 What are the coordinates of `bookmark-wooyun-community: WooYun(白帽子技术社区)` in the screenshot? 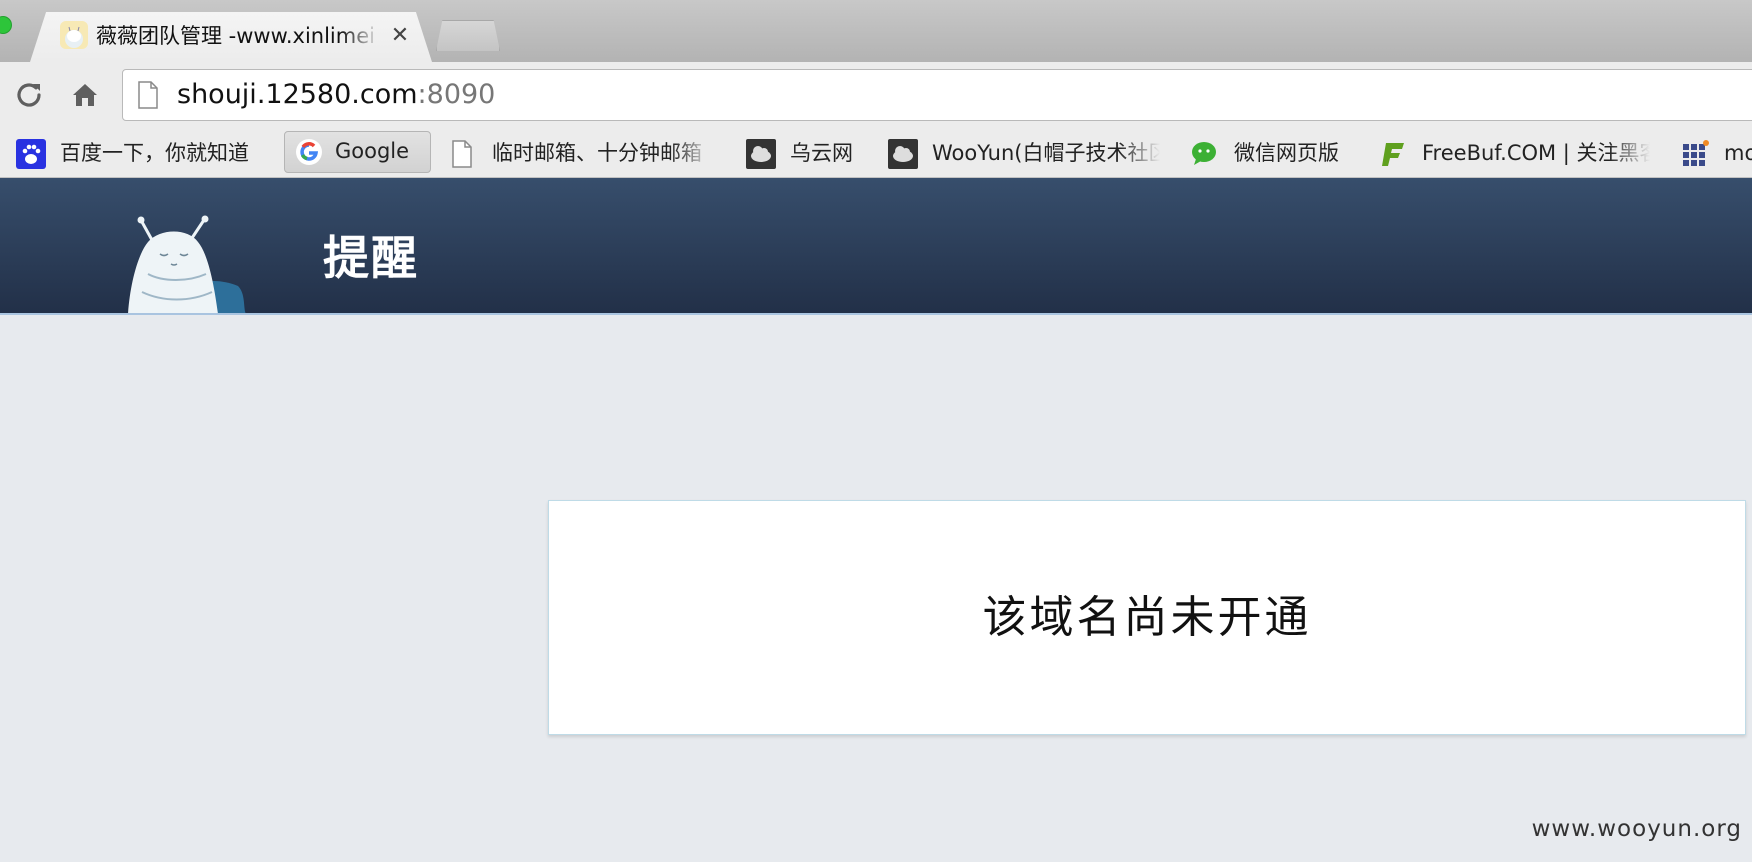 It's located at (1024, 153).